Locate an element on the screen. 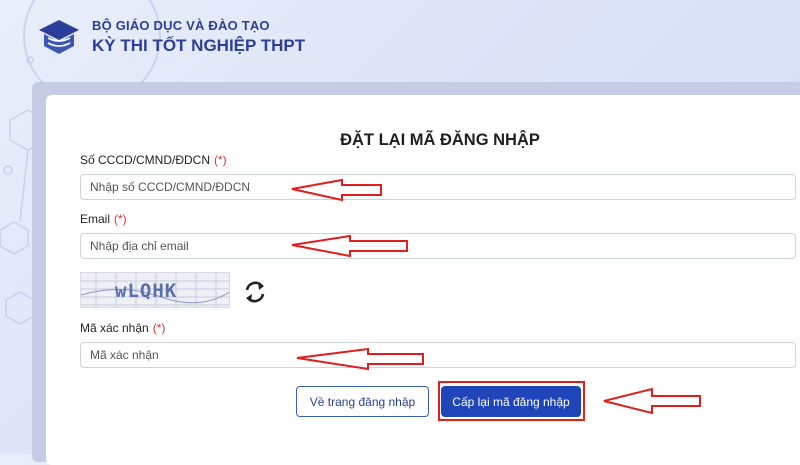  id-number-label: Số CCCD/CMND/ĐDCN (*) is located at coordinates (153, 160).